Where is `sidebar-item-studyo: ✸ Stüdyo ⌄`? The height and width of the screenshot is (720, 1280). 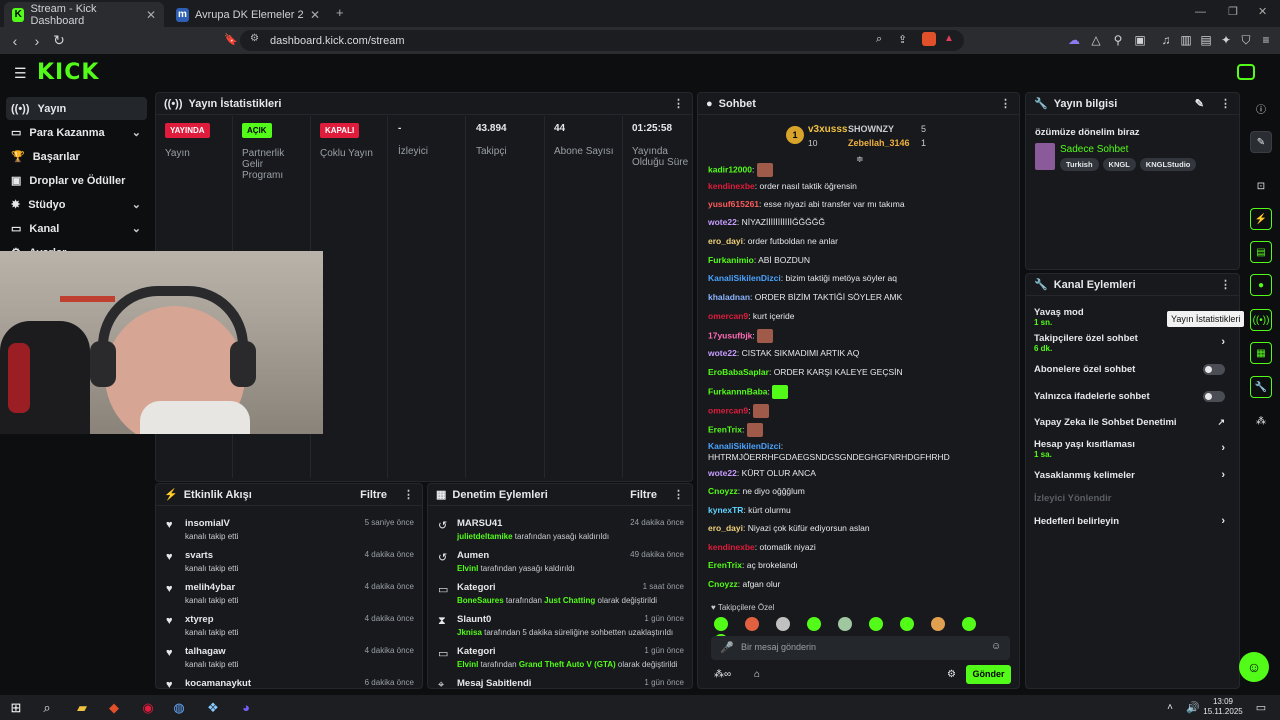
sidebar-item-studyo: ✸ Stüdyo ⌄ is located at coordinates (76, 204).